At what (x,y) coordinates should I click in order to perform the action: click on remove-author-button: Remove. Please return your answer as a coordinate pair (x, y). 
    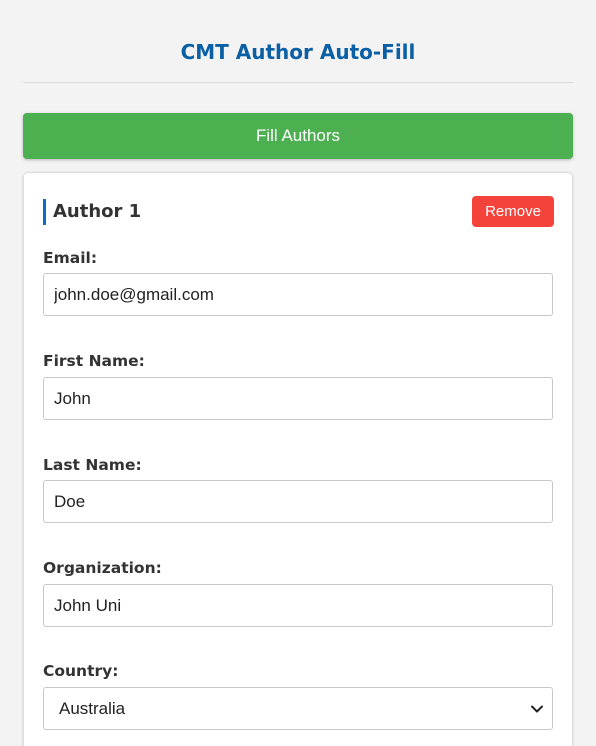
    Looking at the image, I should click on (513, 211).